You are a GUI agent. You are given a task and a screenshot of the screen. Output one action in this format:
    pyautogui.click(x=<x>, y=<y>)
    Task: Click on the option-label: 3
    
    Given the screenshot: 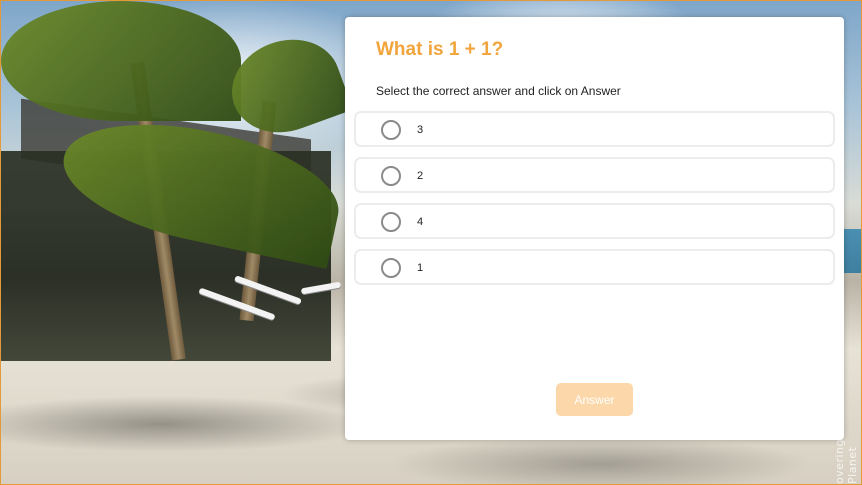 What is the action you would take?
    pyautogui.click(x=420, y=130)
    